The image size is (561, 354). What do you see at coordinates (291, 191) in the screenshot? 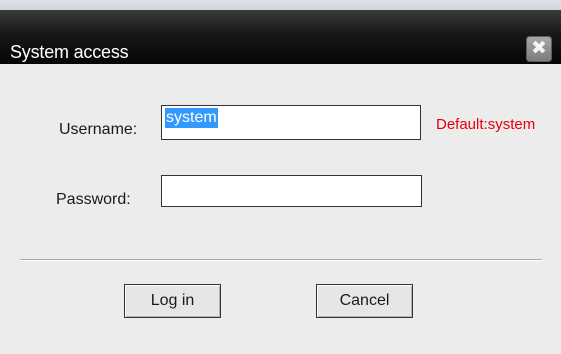
I see `password-input` at bounding box center [291, 191].